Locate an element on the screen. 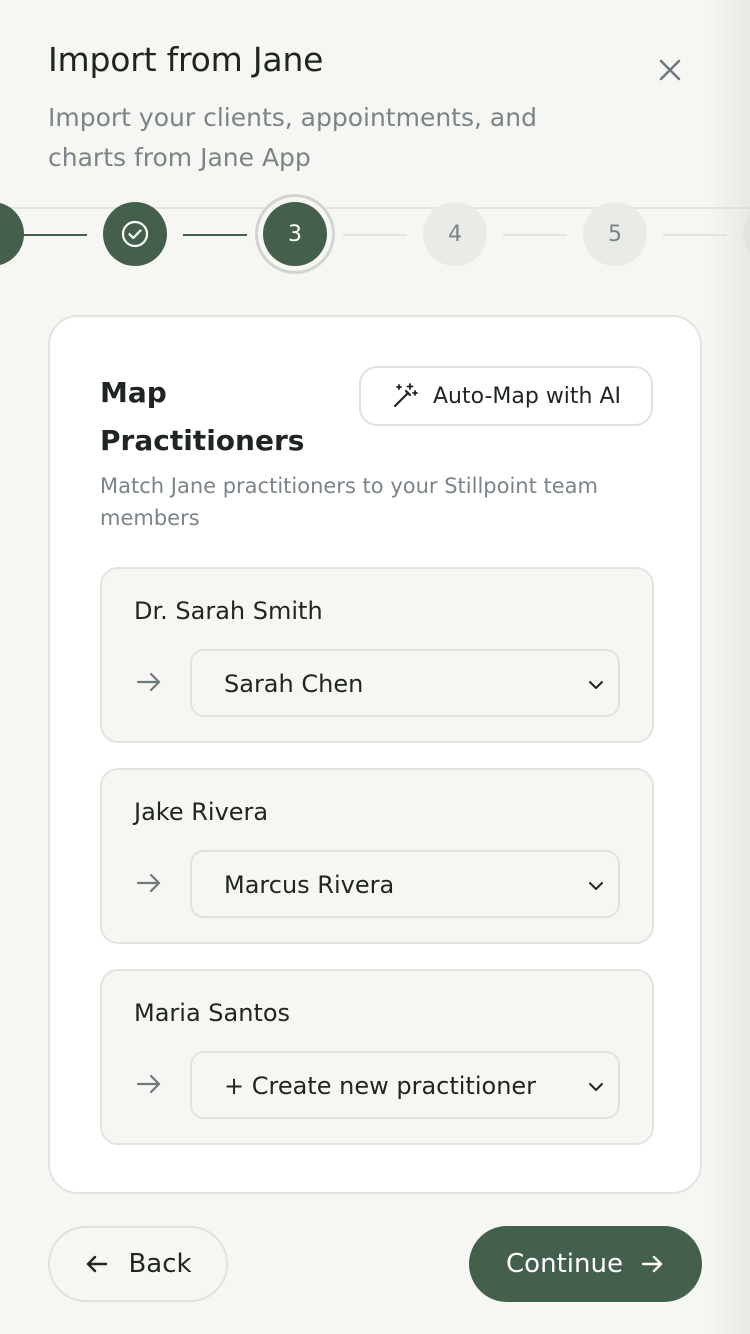 The width and height of the screenshot is (750, 1334). step-5: 5 is located at coordinates (615, 234).